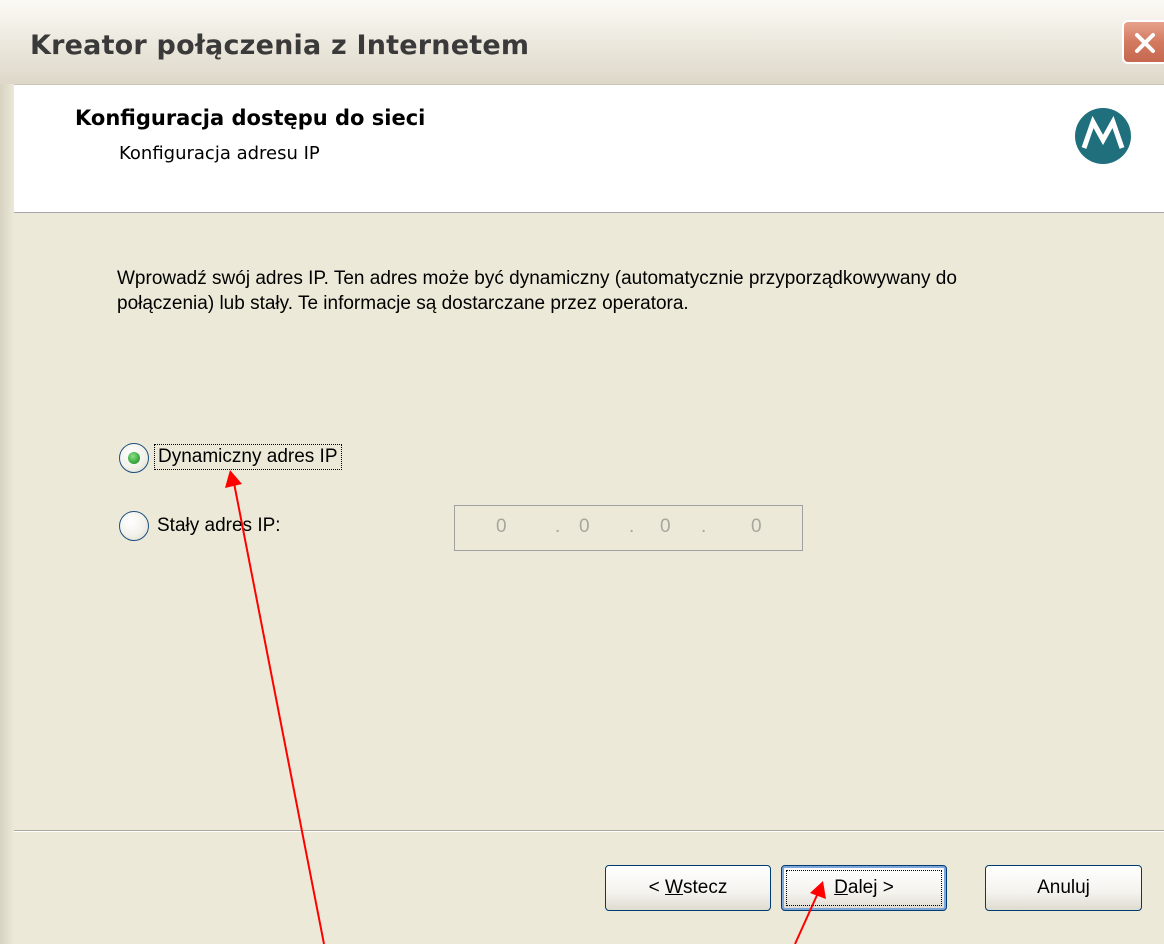  Describe the element at coordinates (275, 707) in the screenshot. I see `annotation-arrow-dynamic` at that location.